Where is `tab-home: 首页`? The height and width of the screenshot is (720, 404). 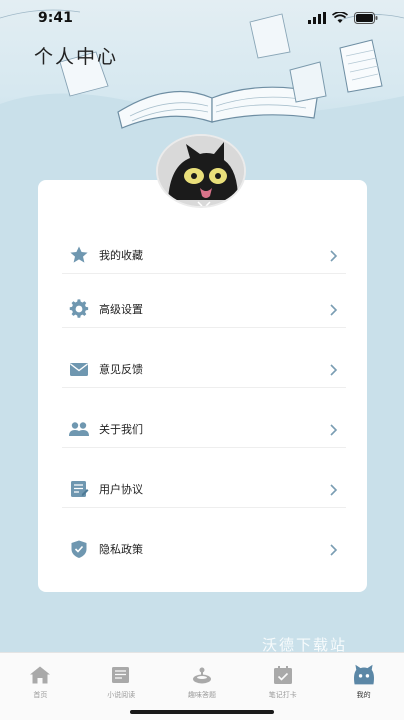 tab-home: 首页 is located at coordinates (40, 686).